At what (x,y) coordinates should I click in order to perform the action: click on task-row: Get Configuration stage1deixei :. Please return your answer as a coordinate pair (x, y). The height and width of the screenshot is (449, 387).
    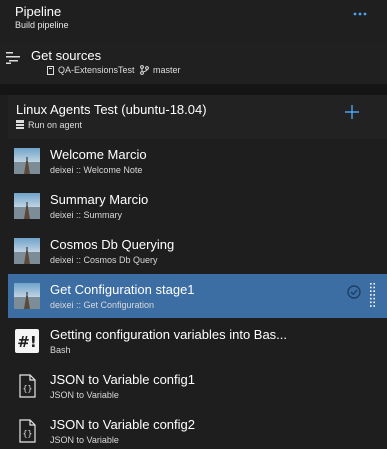
    Looking at the image, I should click on (197, 296).